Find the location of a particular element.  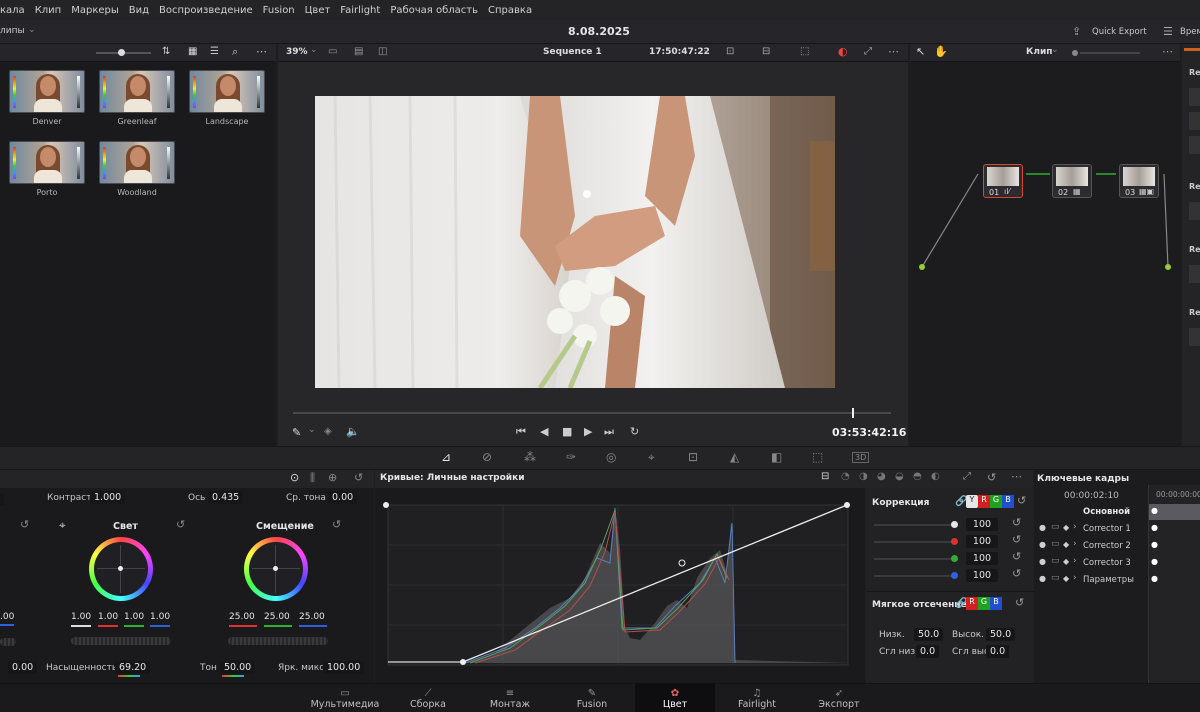

window-icon: ◎ is located at coordinates (611, 457).